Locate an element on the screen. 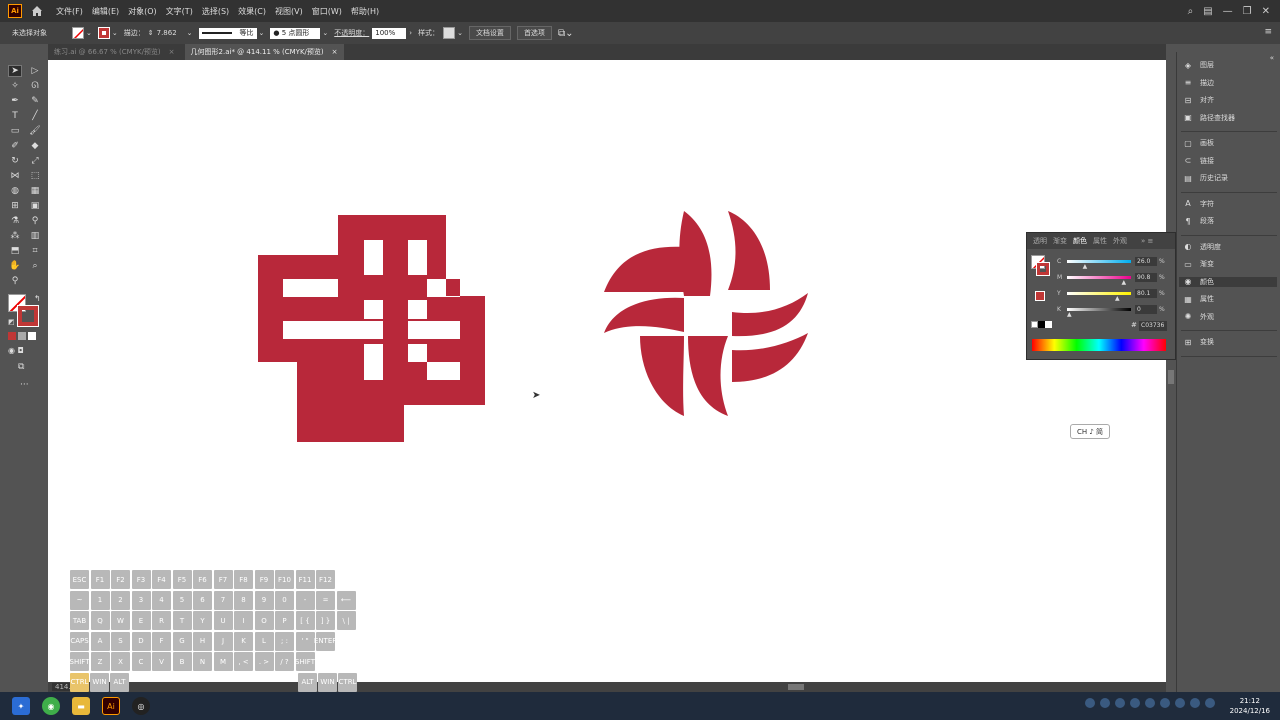 The width and height of the screenshot is (1280, 720). keyboard-key: F10 is located at coordinates (284, 579).